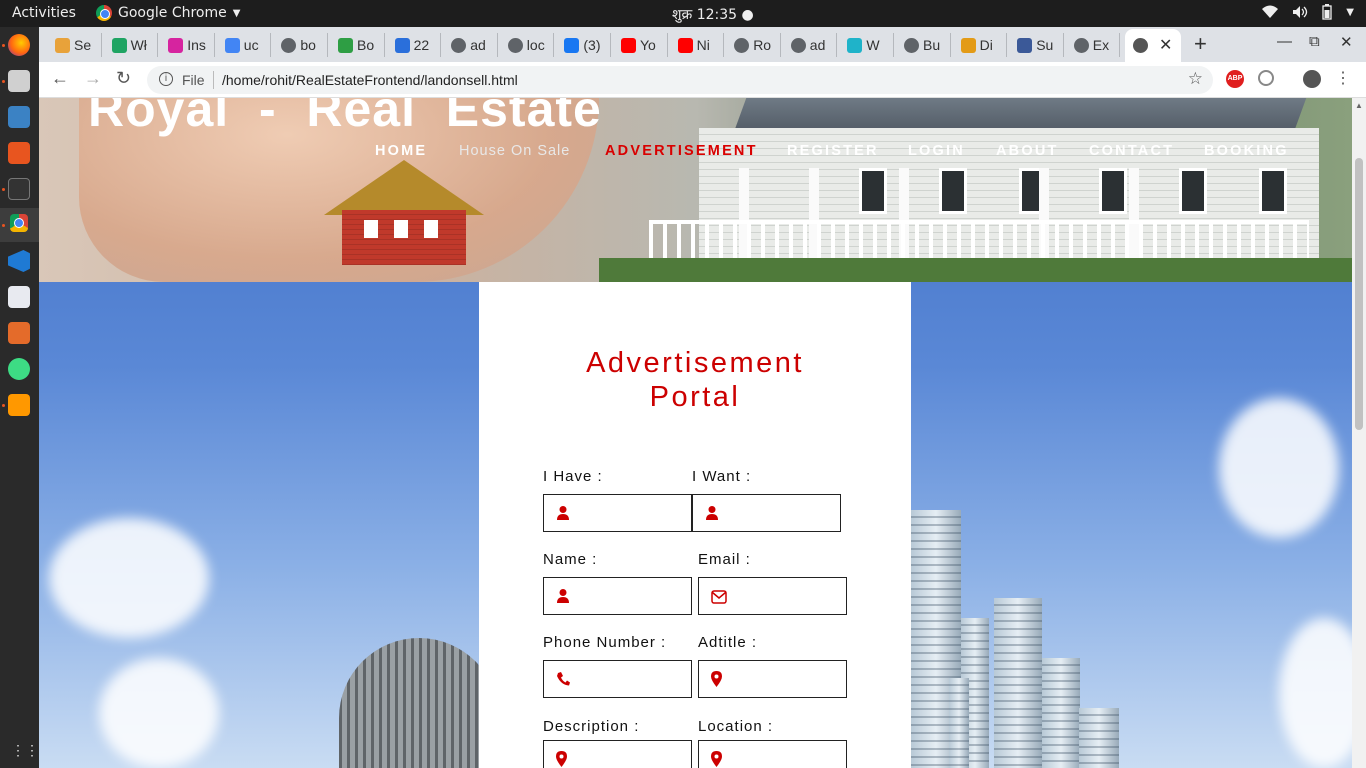  I want to click on new-tab-button: +, so click(1200, 44).